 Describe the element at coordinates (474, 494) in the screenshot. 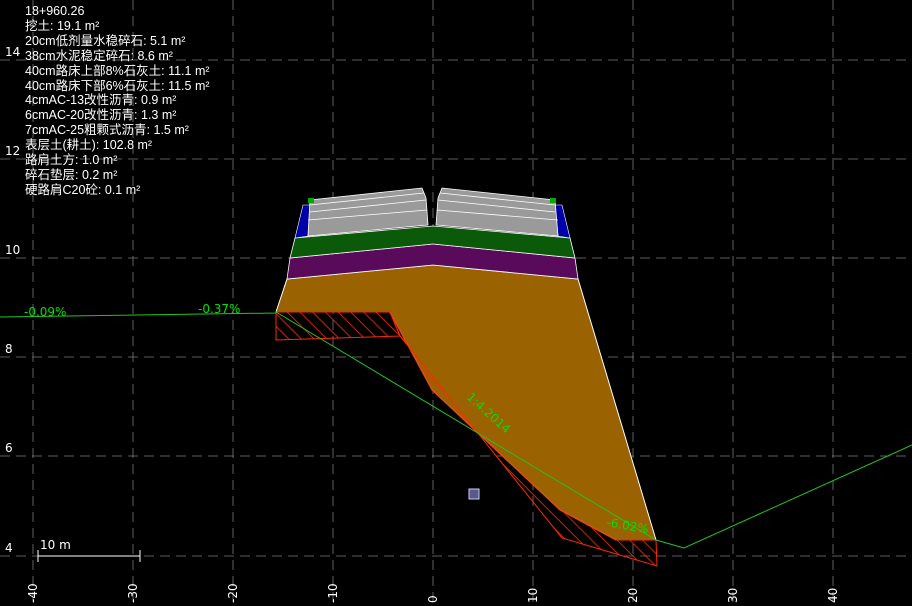

I see `selection-marker` at that location.